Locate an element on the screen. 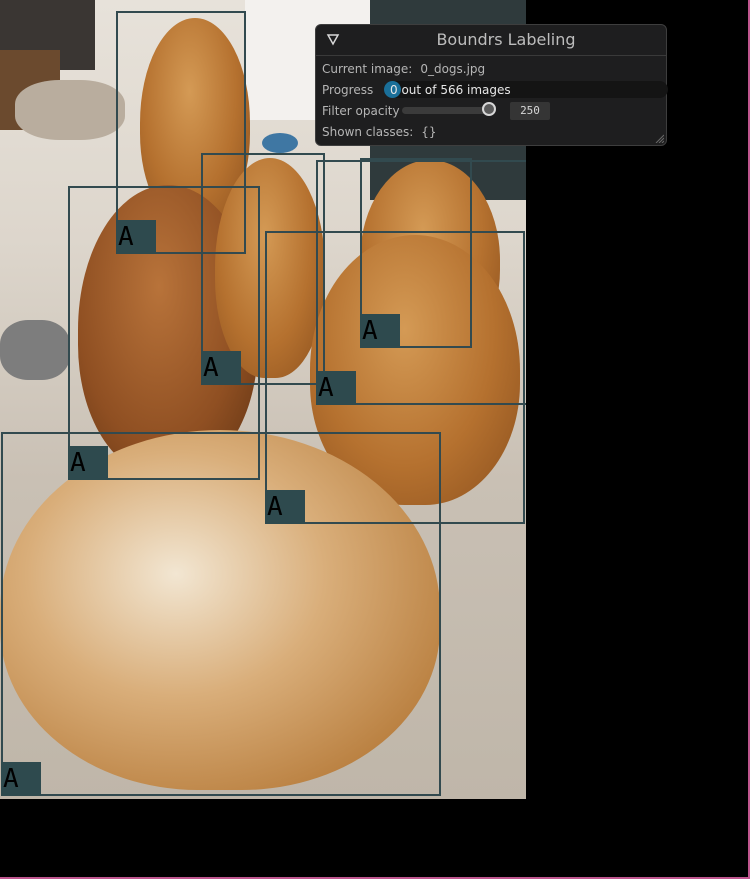 The width and height of the screenshot is (750, 879). progress-row: Progress 0 out of 566 images is located at coordinates (495, 90).